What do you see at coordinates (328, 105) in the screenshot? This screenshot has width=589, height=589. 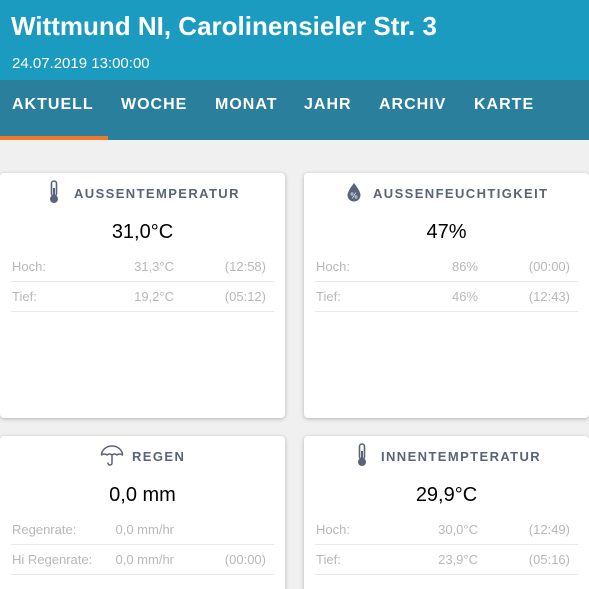 I see `tab-jahr: JAHR` at bounding box center [328, 105].